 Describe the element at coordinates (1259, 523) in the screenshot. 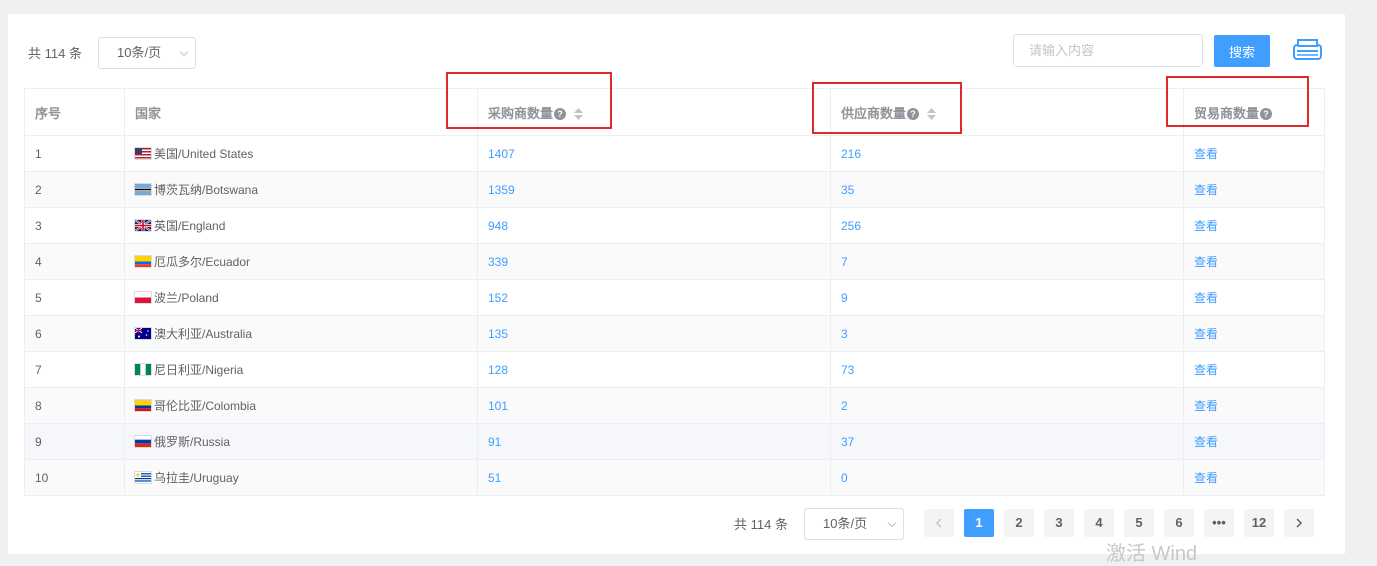

I see `page-button-12: 12` at that location.